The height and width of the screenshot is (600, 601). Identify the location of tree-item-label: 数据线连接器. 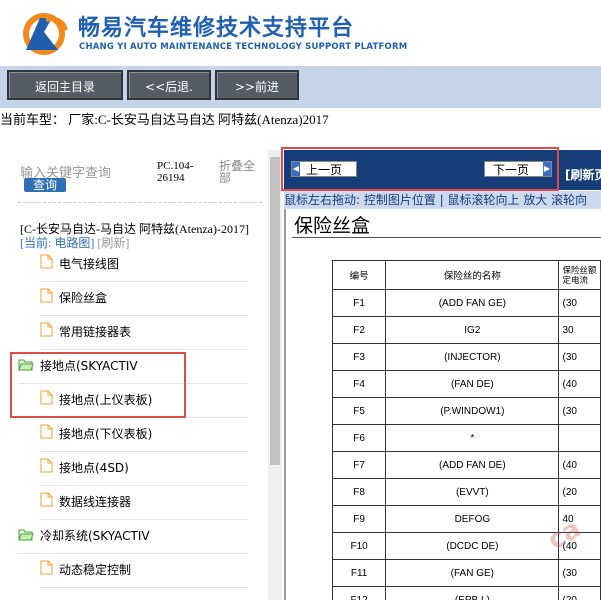
(95, 502).